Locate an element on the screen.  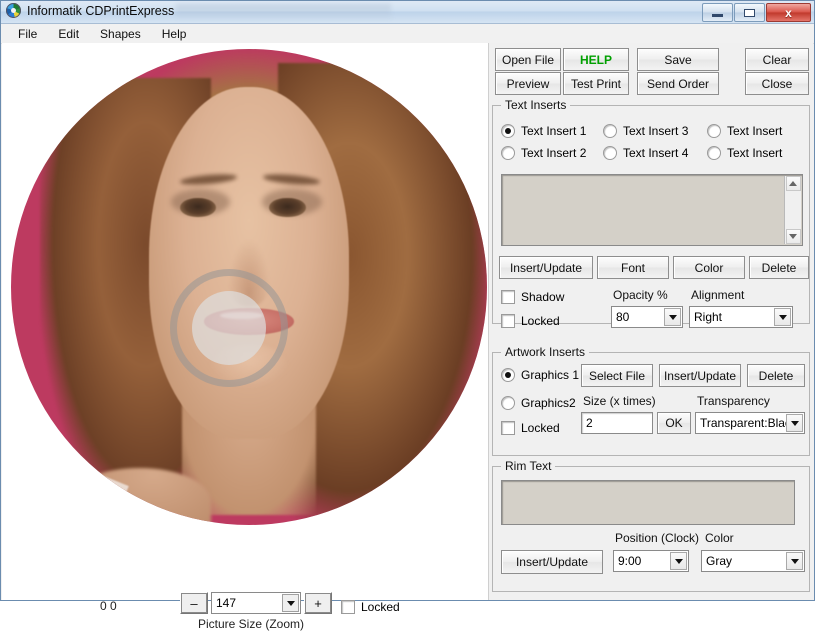
transparency-dropdown-arrow is located at coordinates (794, 423).